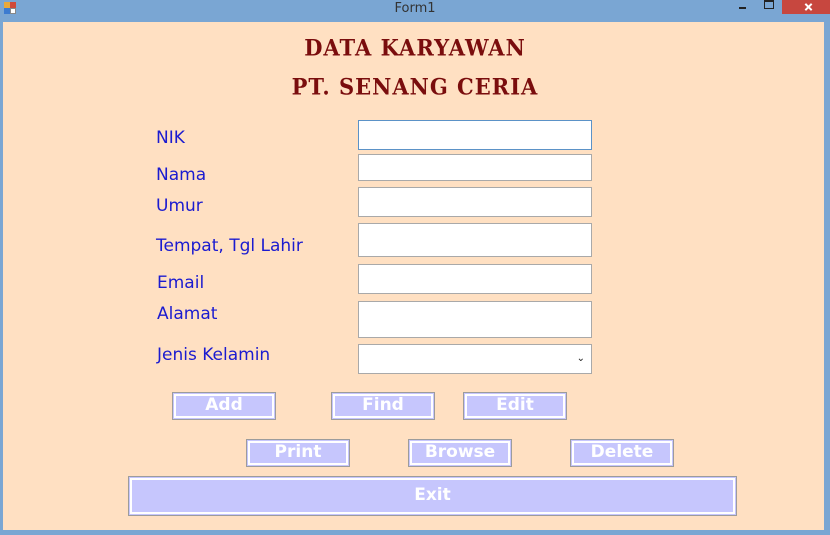  Describe the element at coordinates (415, 47) in the screenshot. I see `heading-company-title: DATA KARYAWAN` at that location.